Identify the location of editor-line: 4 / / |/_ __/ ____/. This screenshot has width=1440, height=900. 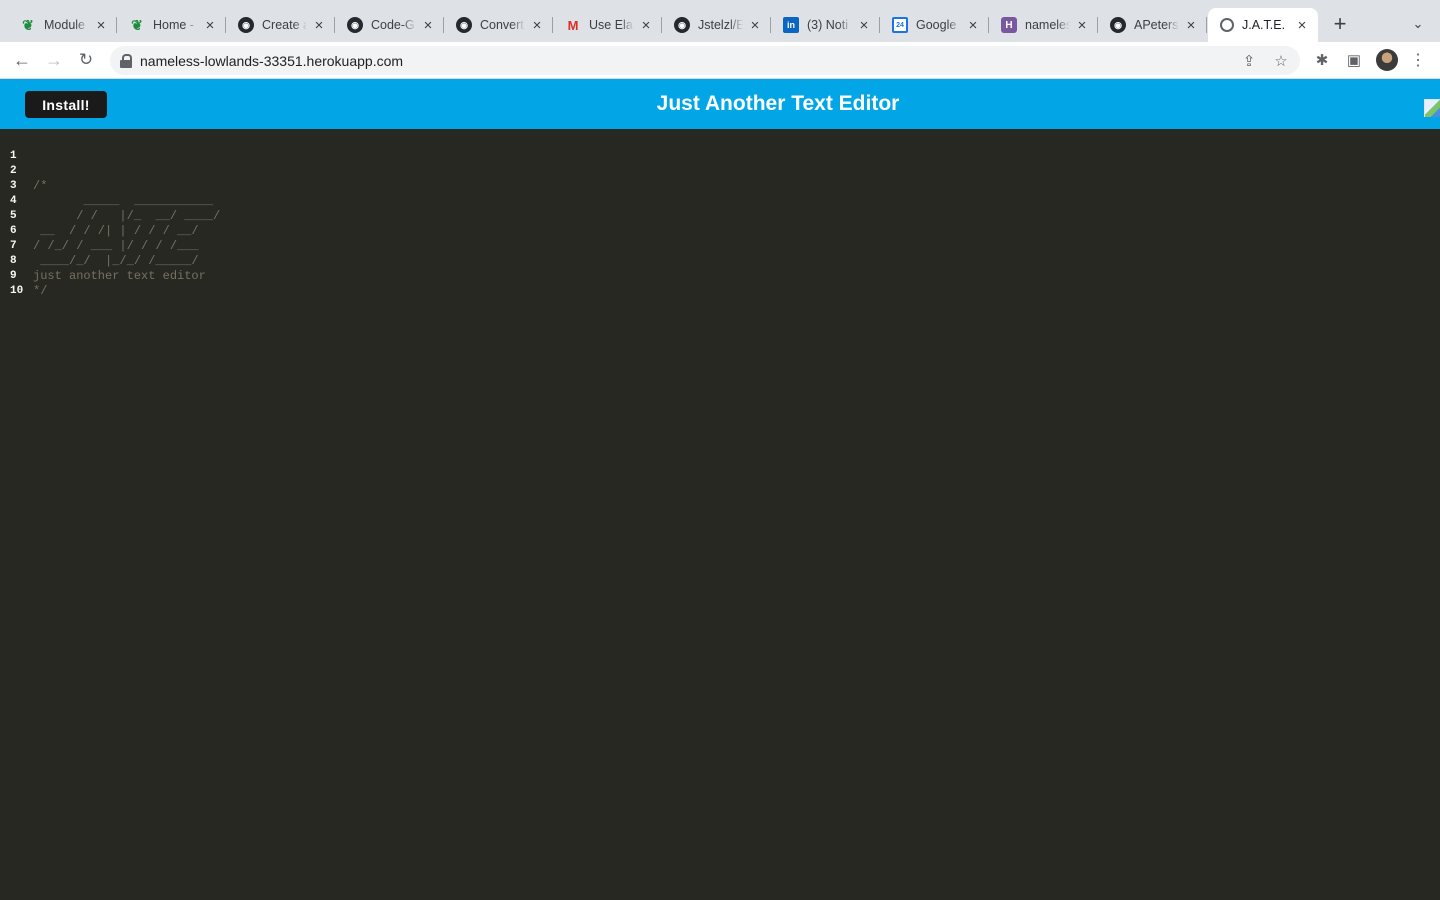
(110, 201).